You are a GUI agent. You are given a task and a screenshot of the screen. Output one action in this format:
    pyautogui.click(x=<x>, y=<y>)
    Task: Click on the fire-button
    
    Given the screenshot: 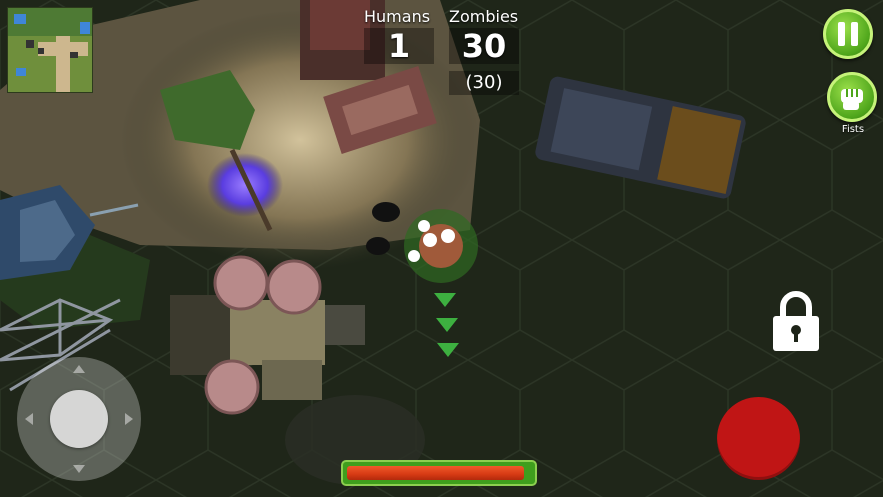 What is the action you would take?
    pyautogui.click(x=758, y=438)
    